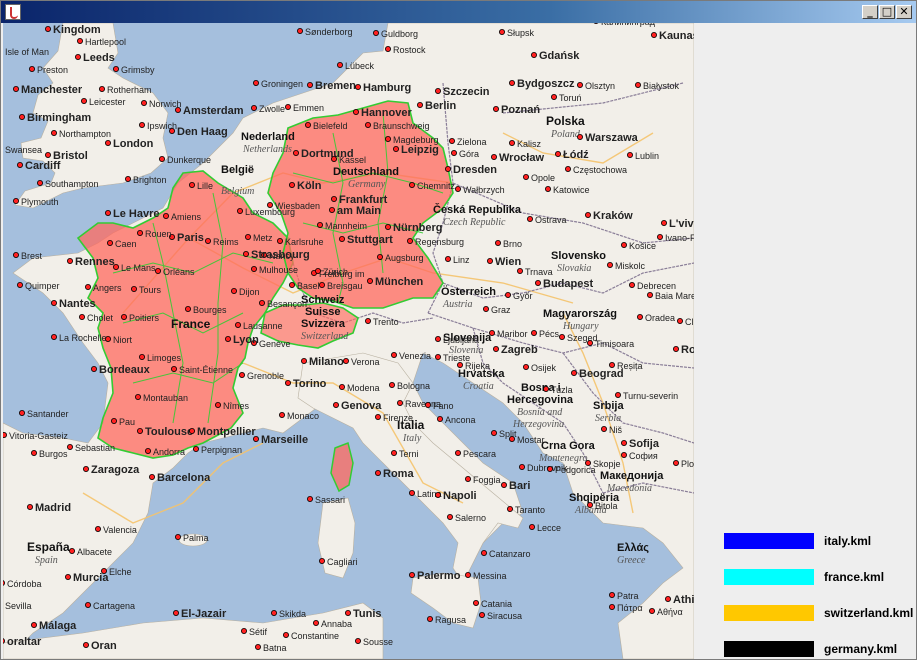 This screenshot has height=660, width=917. What do you see at coordinates (650, 294) in the screenshot?
I see `city-marker-baiamare` at bounding box center [650, 294].